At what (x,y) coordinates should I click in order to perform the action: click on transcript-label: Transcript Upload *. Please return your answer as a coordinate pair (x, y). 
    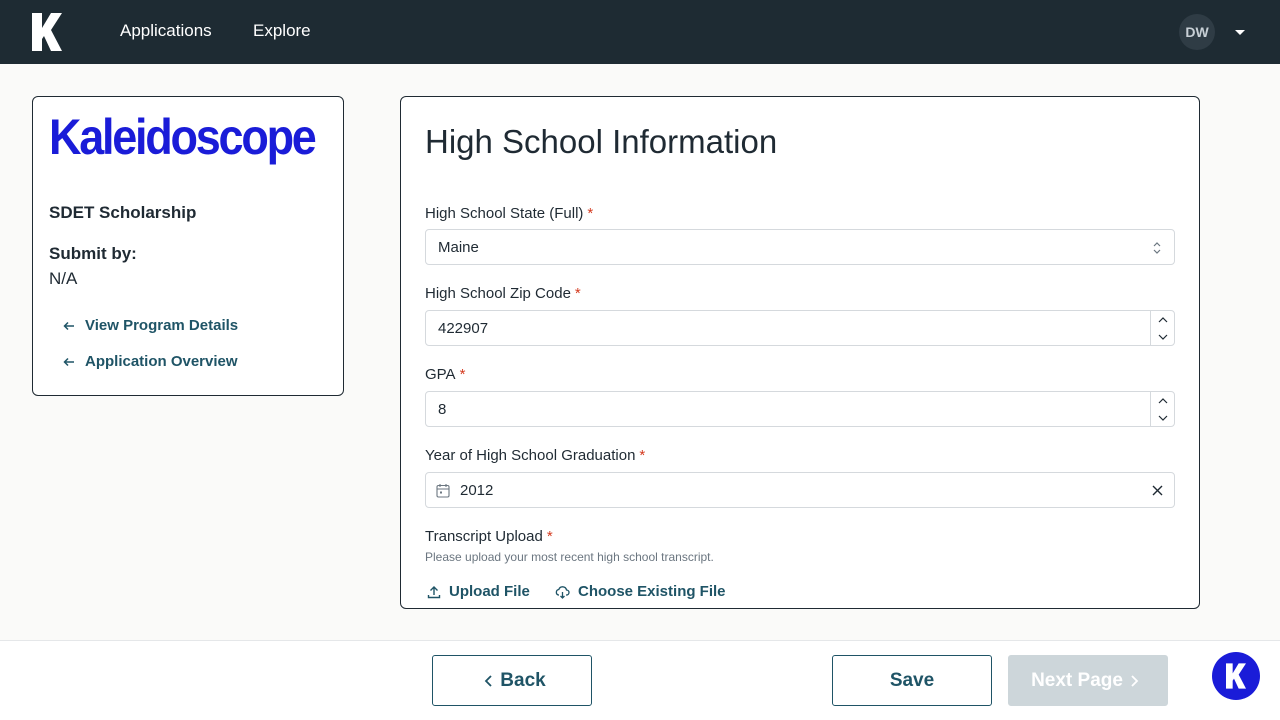
    Looking at the image, I should click on (489, 536).